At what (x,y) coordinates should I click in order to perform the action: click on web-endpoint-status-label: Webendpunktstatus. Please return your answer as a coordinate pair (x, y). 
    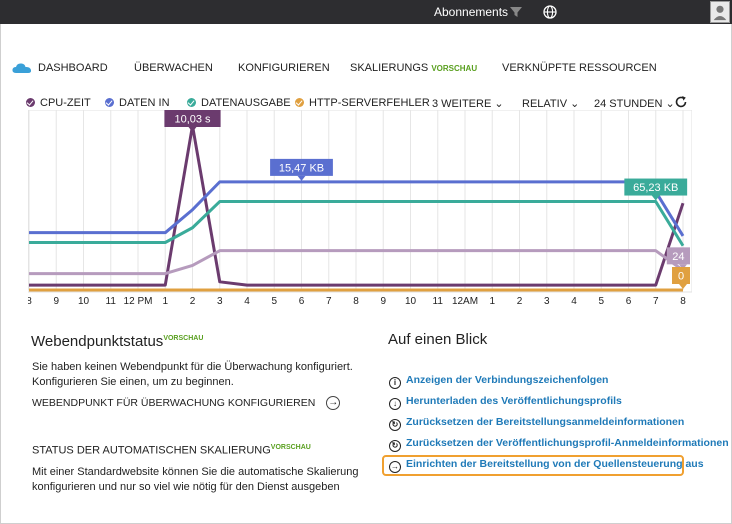
    Looking at the image, I should click on (97, 341).